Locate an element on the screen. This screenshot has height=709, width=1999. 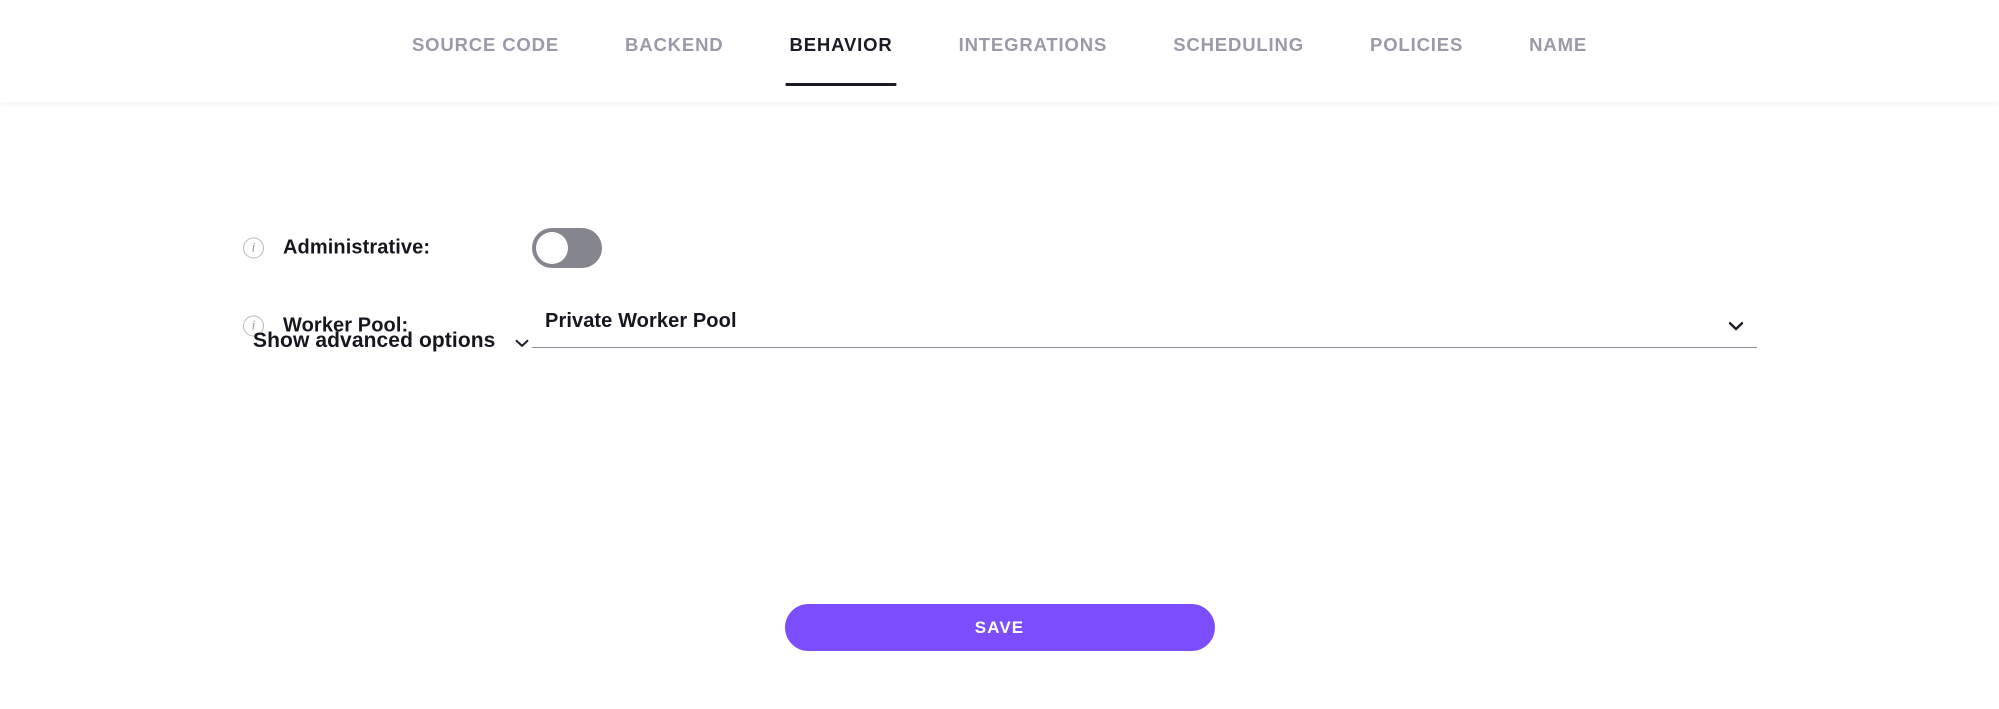
tab-policies-label: POLICIES is located at coordinates (1417, 44).